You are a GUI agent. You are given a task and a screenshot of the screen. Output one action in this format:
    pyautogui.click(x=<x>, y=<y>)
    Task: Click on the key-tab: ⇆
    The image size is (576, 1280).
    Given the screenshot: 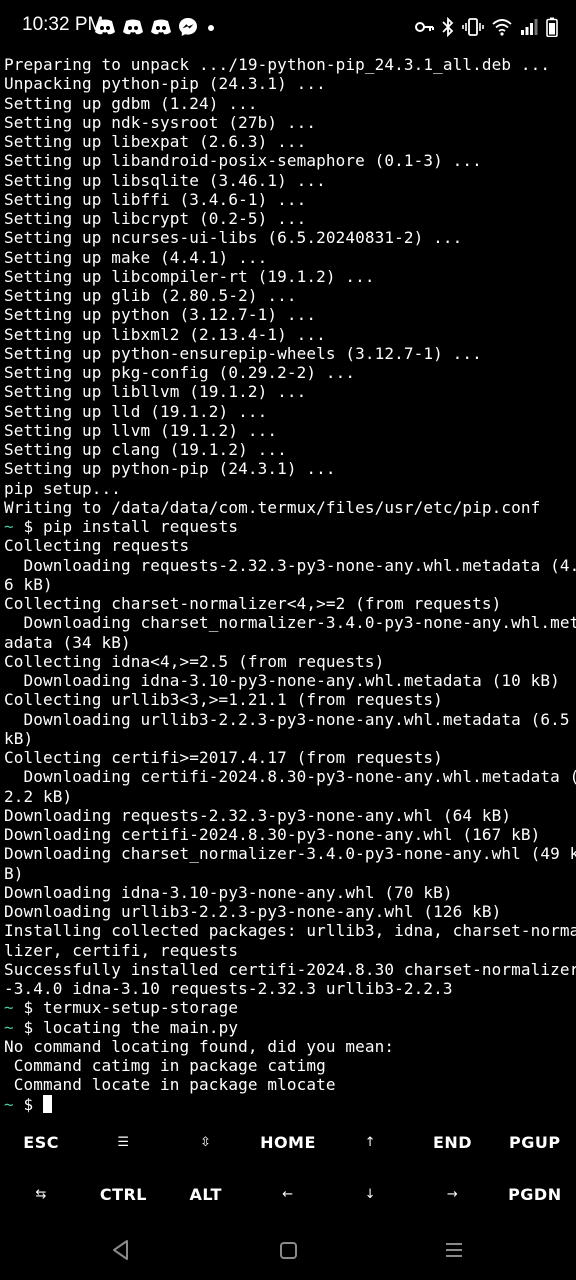 What is the action you would take?
    pyautogui.click(x=41, y=1194)
    